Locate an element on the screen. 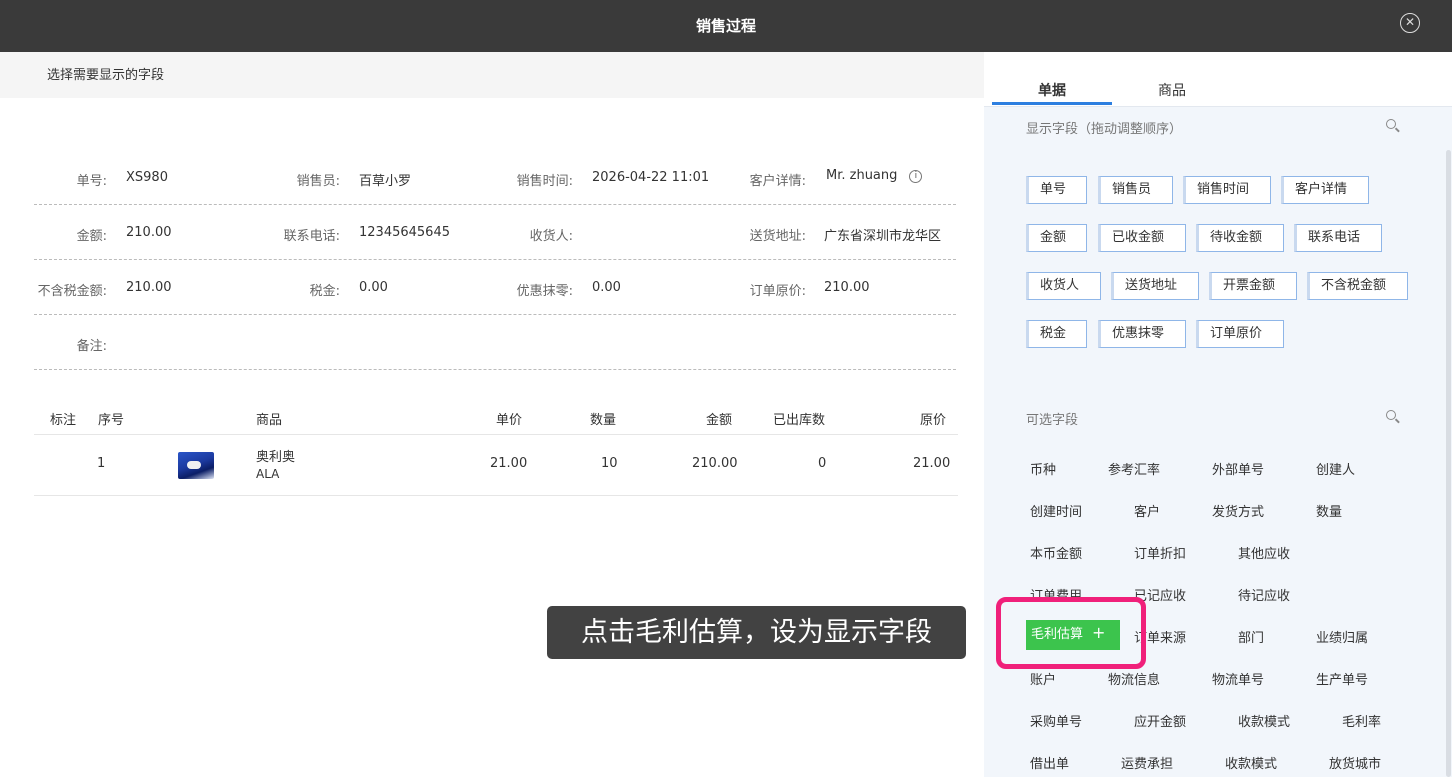  sale-time-label: 销售时间: is located at coordinates (544, 181).